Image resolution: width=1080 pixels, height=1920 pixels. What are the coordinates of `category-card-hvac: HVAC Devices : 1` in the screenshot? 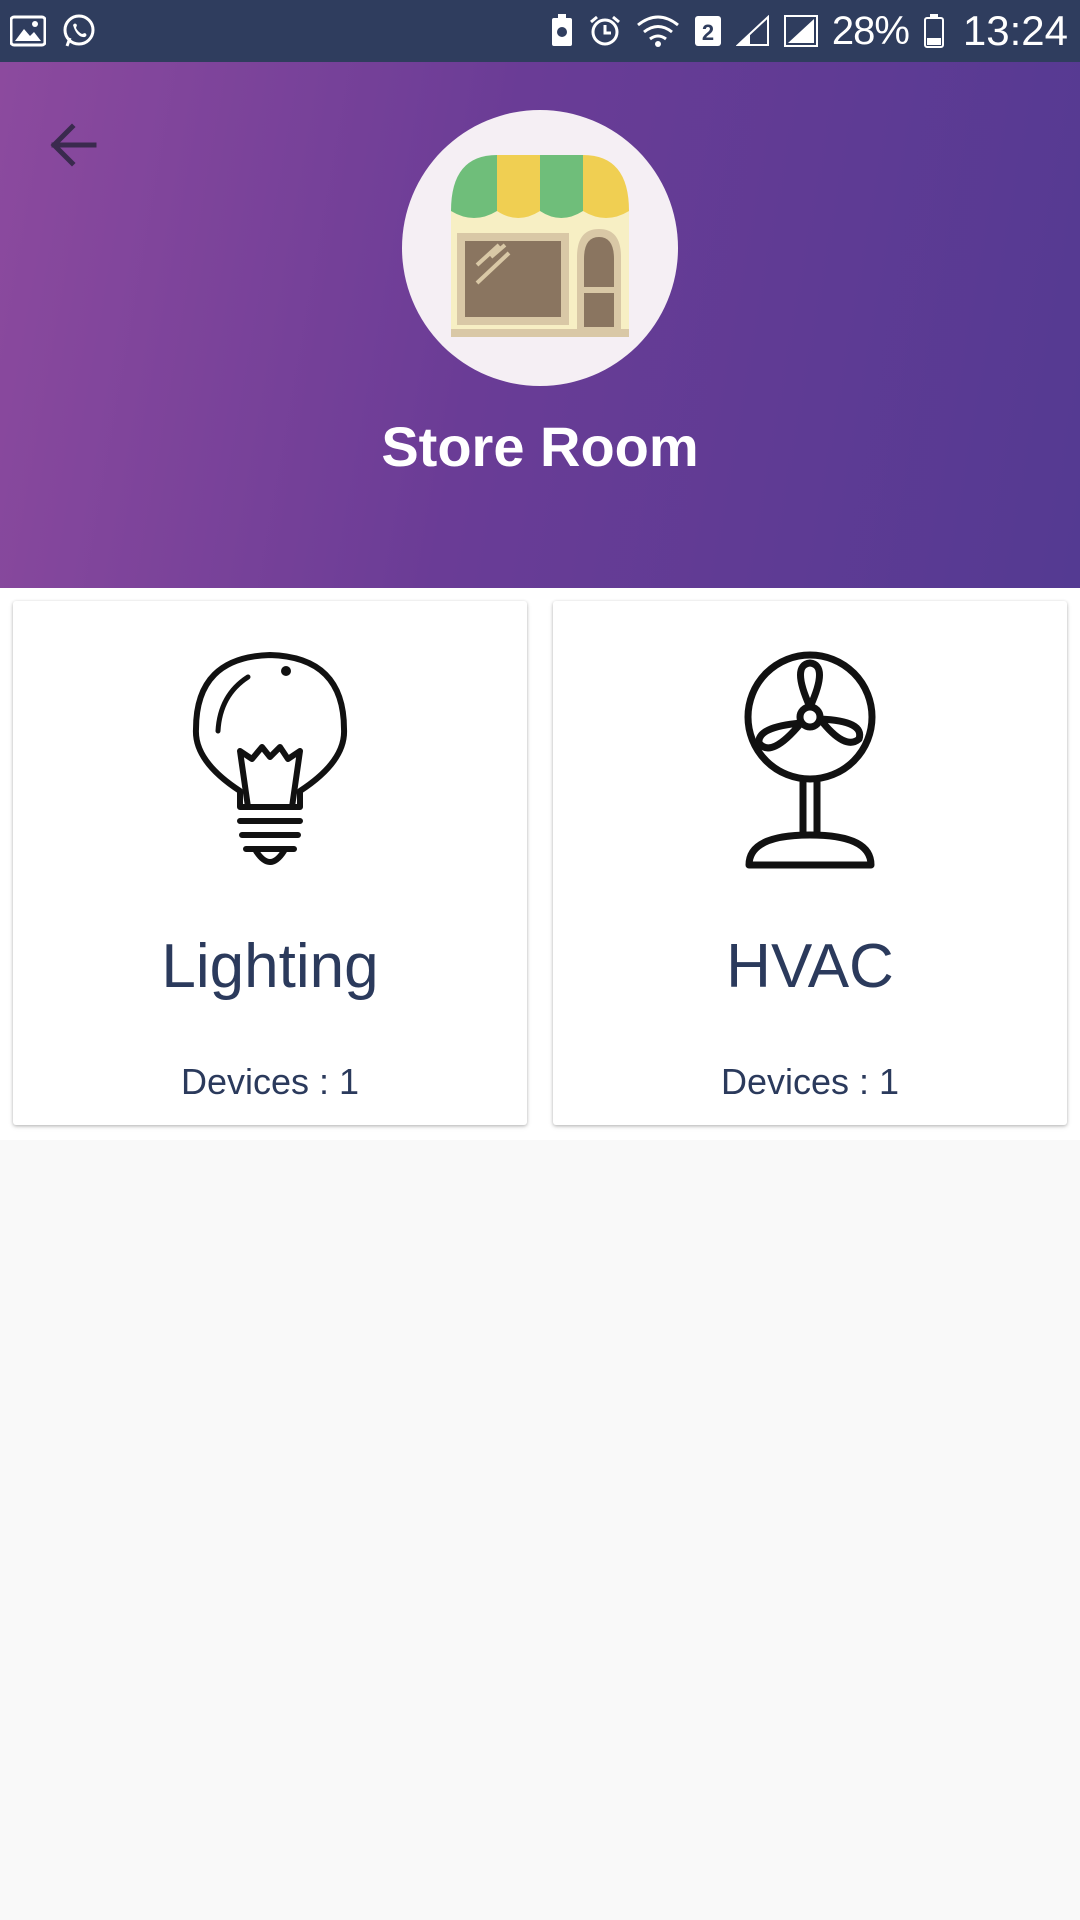 It's located at (810, 863).